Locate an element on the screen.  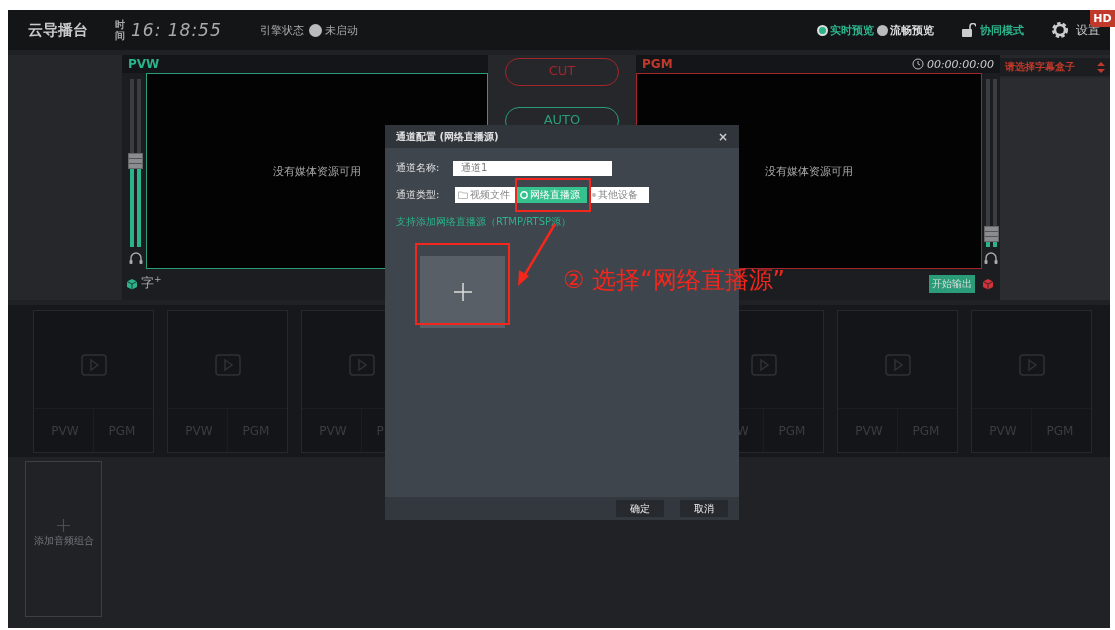
start-output-button: 开始输出 is located at coordinates (952, 283).